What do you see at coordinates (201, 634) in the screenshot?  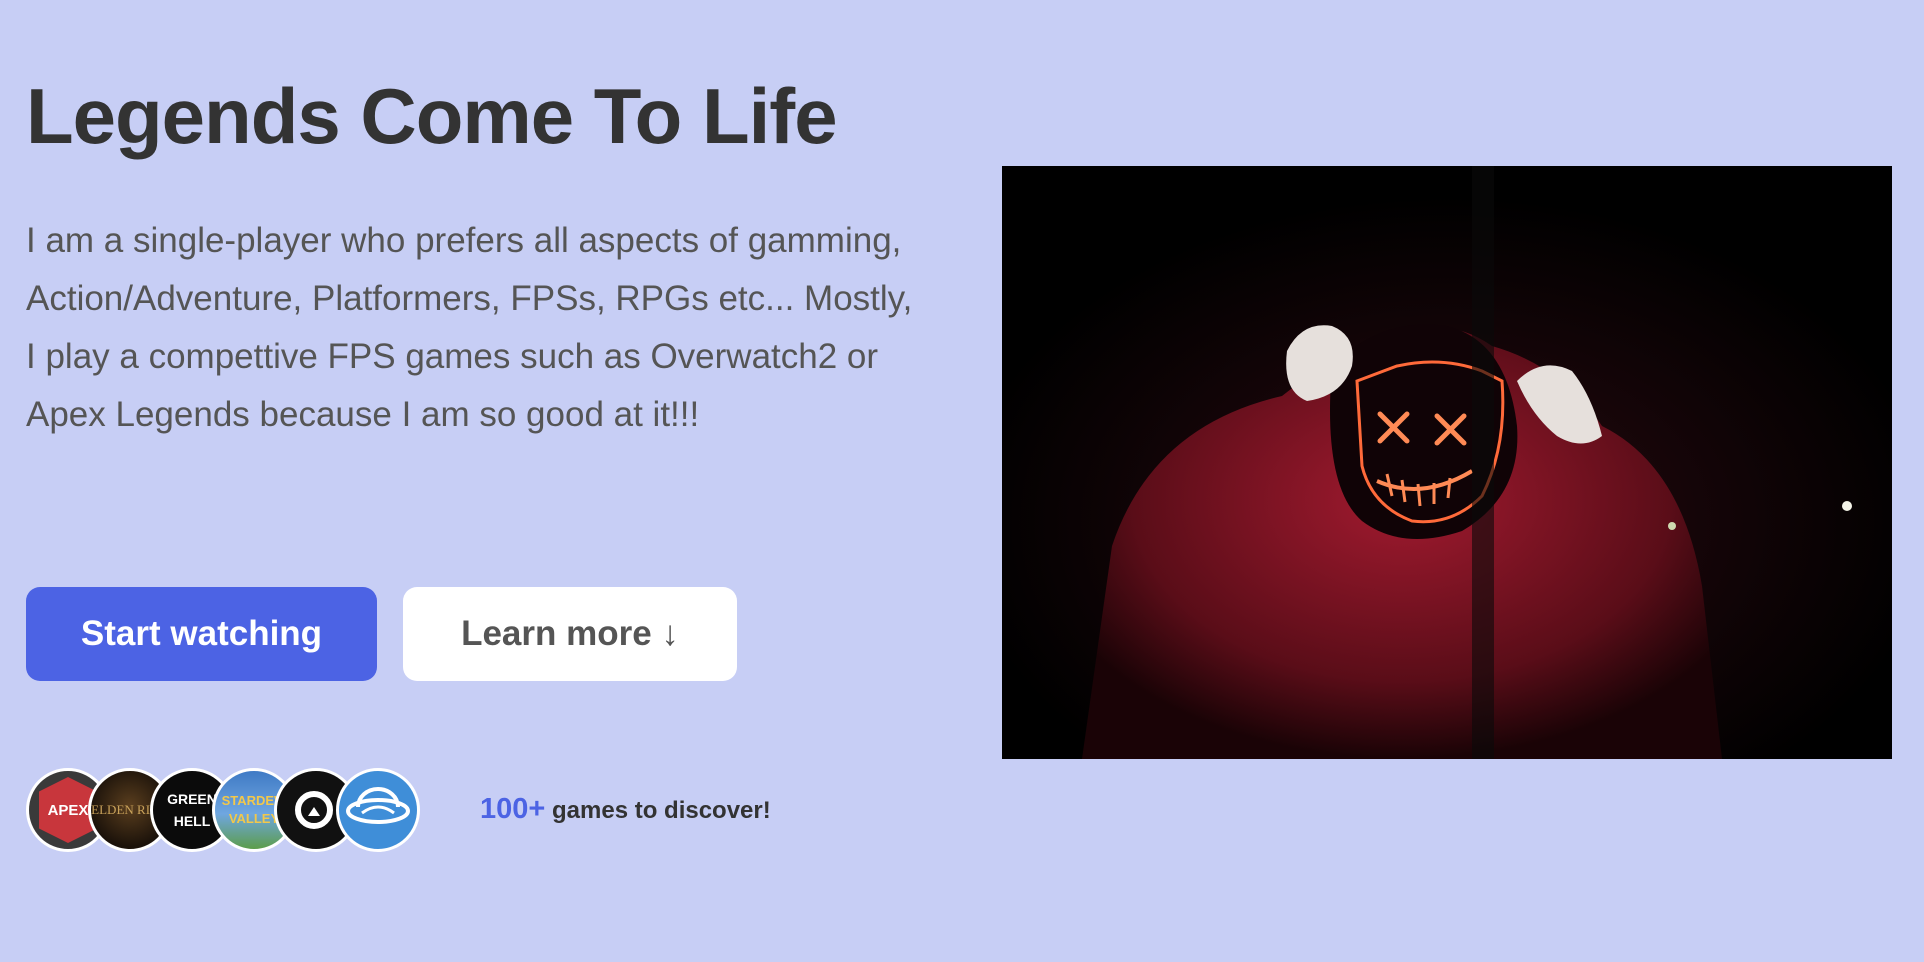 I see `start-watching-button: Start watching` at bounding box center [201, 634].